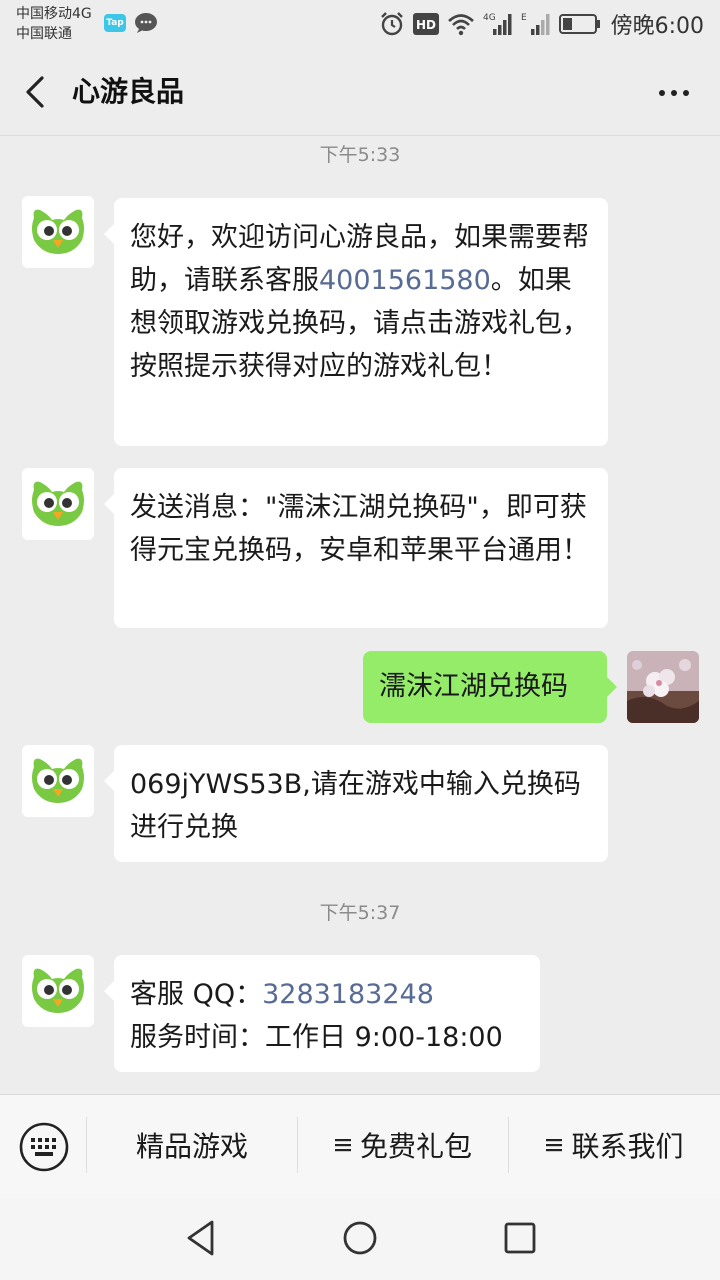  I want to click on system-navigation-bar, so click(360, 1239).